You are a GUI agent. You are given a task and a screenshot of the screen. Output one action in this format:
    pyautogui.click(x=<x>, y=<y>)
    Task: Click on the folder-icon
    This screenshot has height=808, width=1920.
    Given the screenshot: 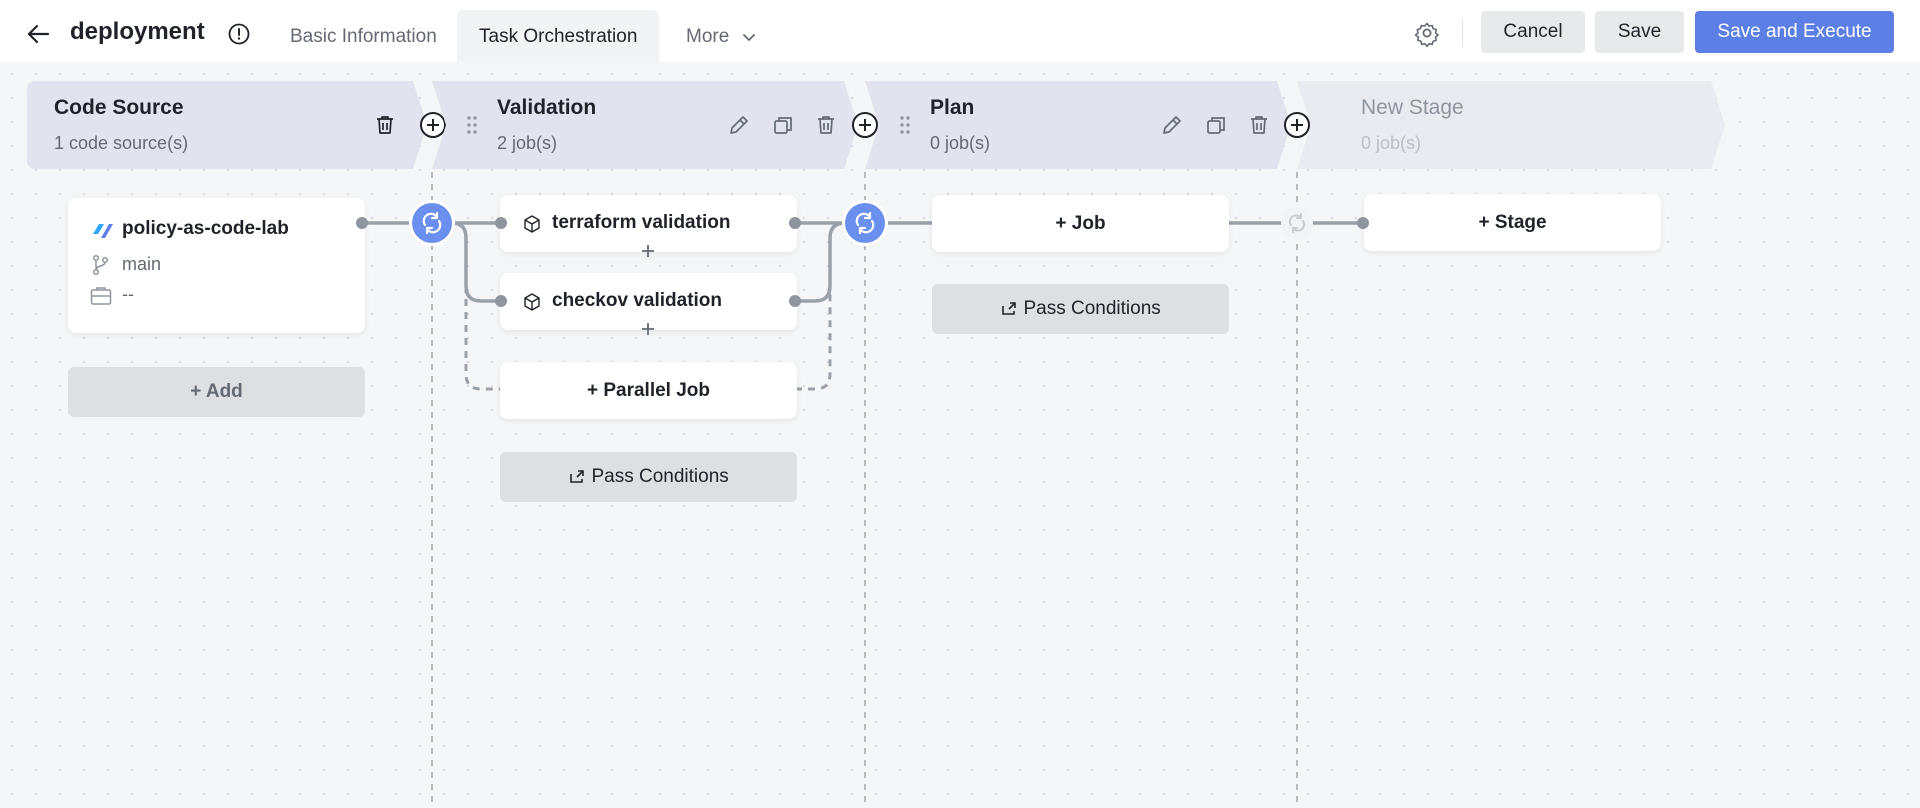 What is the action you would take?
    pyautogui.click(x=101, y=296)
    